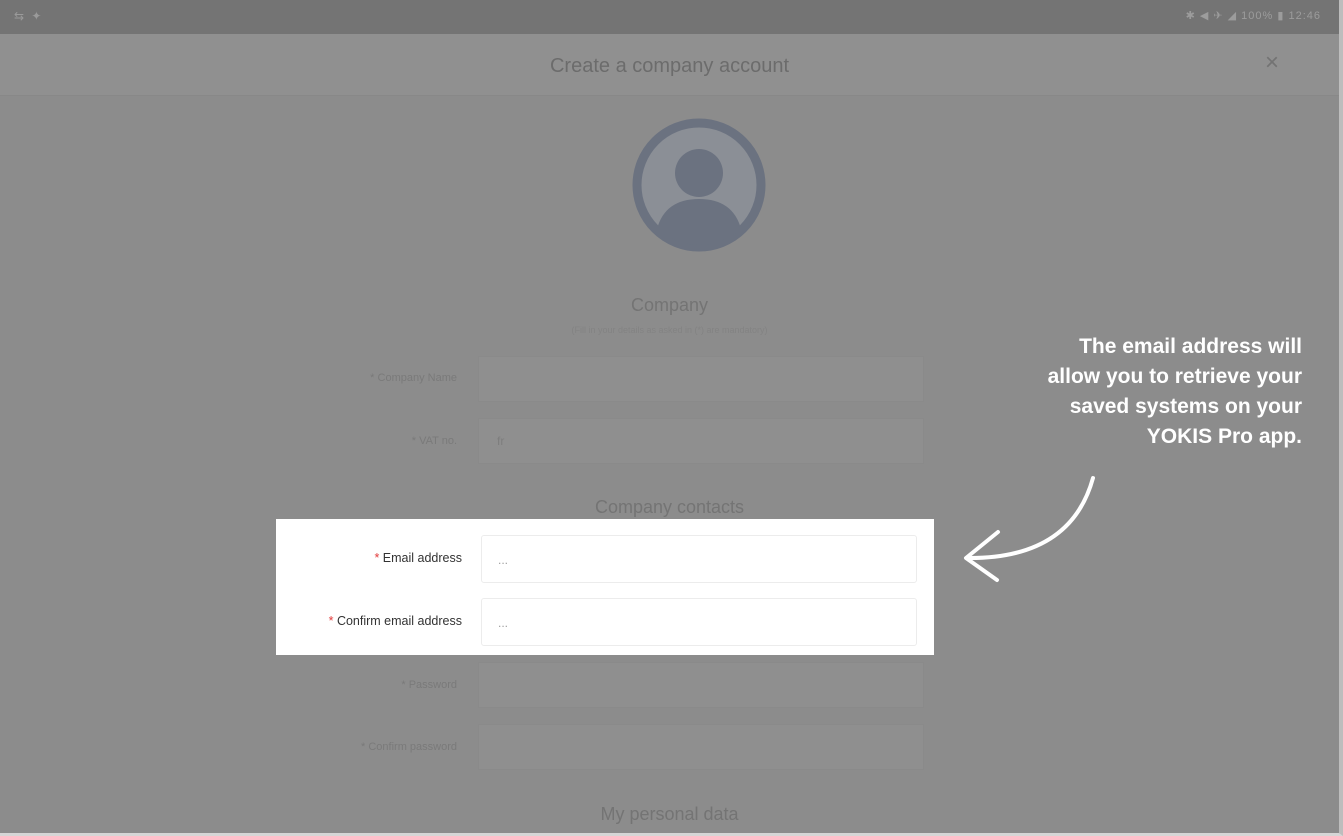 This screenshot has height=836, width=1343. Describe the element at coordinates (669, 814) in the screenshot. I see `section-heading-personal: My personal data` at that location.